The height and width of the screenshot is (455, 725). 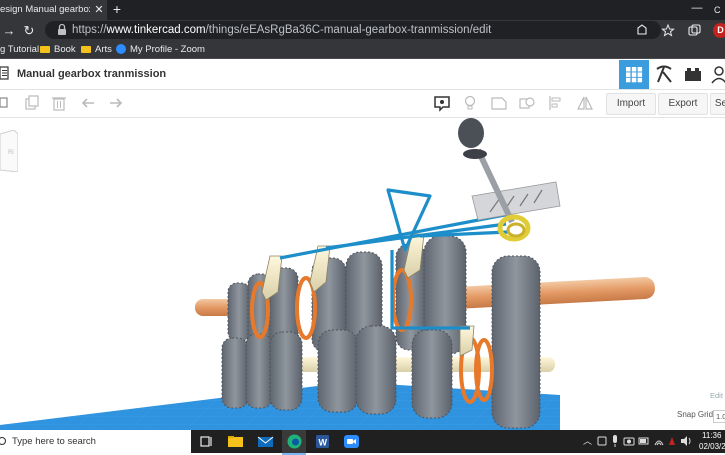 What do you see at coordinates (54, 441) in the screenshot?
I see `taskbar-search-placeholder: Type here to search` at bounding box center [54, 441].